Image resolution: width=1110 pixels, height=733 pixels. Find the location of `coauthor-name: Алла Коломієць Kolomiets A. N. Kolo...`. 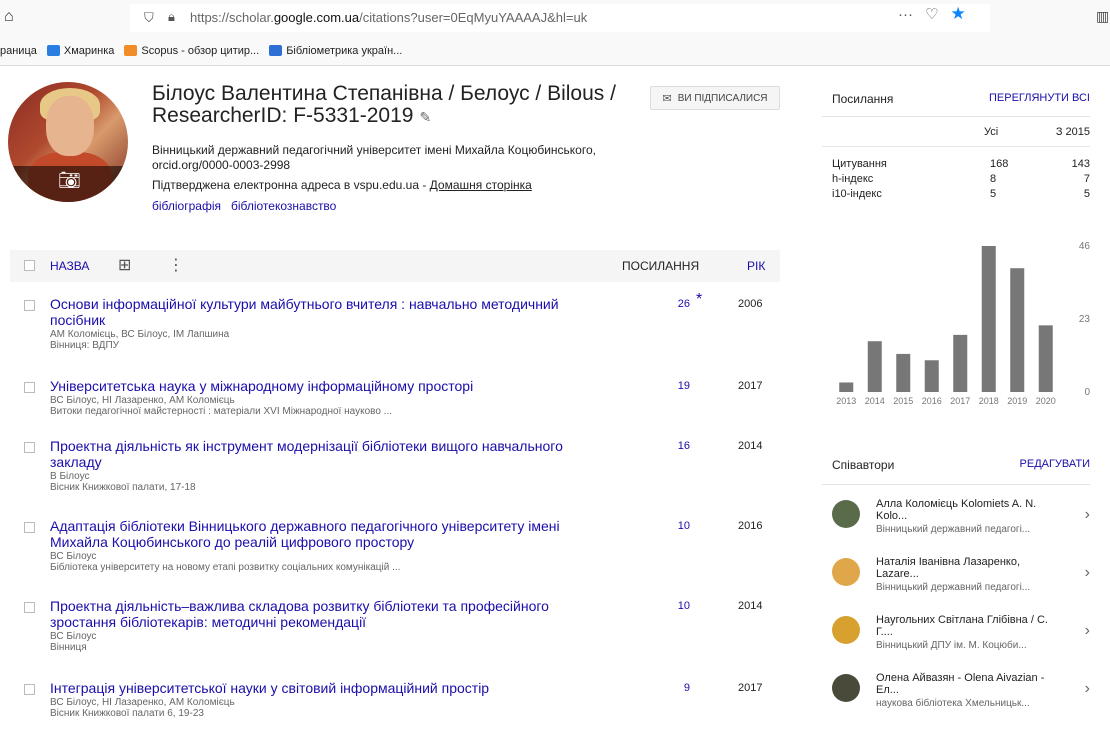

coauthor-name: Алла Коломієць Kolomiets A. N. Kolo... is located at coordinates (969, 510).